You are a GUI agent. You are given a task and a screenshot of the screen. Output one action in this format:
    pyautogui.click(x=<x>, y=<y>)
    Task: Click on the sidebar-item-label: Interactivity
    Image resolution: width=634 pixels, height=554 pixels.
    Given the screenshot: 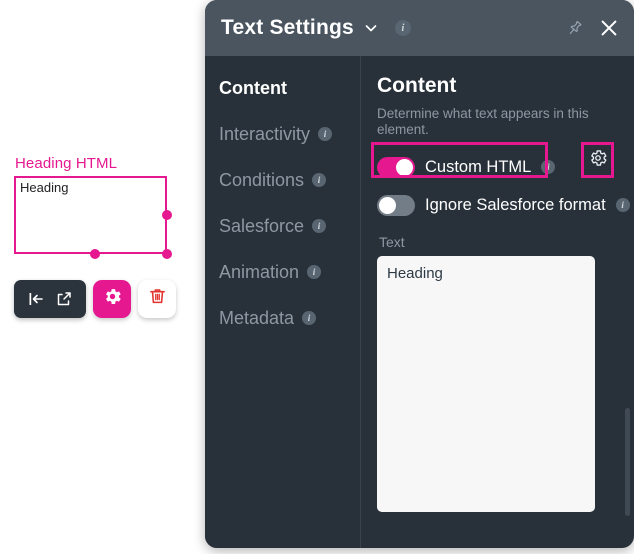 What is the action you would take?
    pyautogui.click(x=265, y=133)
    